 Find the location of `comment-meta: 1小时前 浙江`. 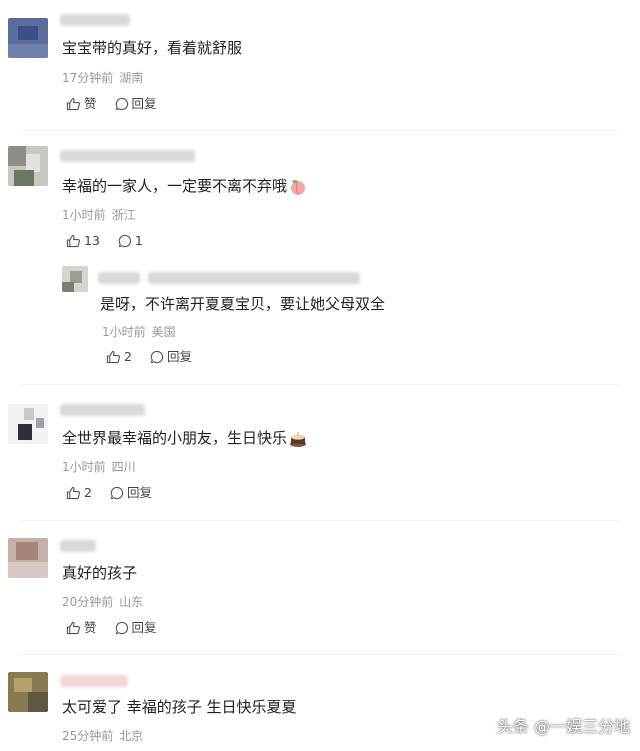

comment-meta: 1小时前 浙江 is located at coordinates (99, 215).